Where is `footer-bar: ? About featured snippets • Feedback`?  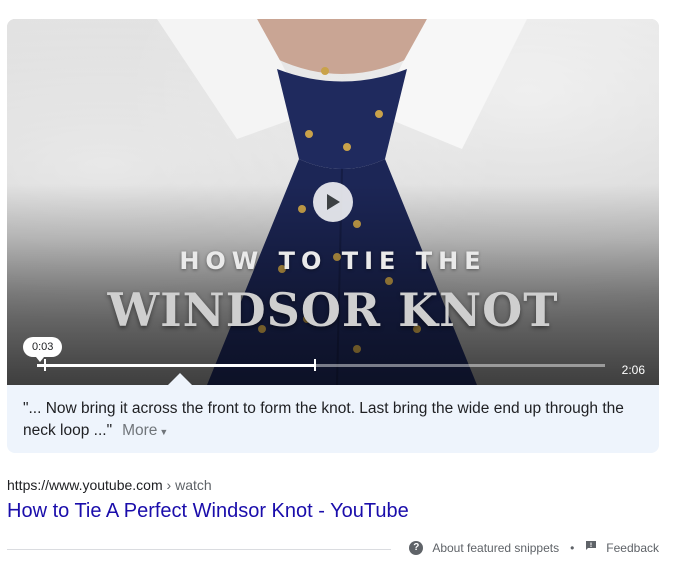 footer-bar: ? About featured snippets • Feedback is located at coordinates (534, 547).